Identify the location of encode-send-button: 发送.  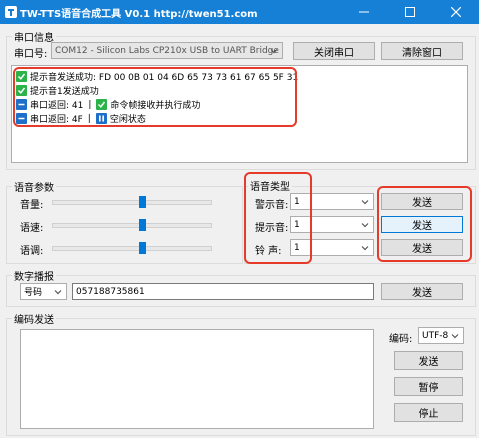
(428, 360).